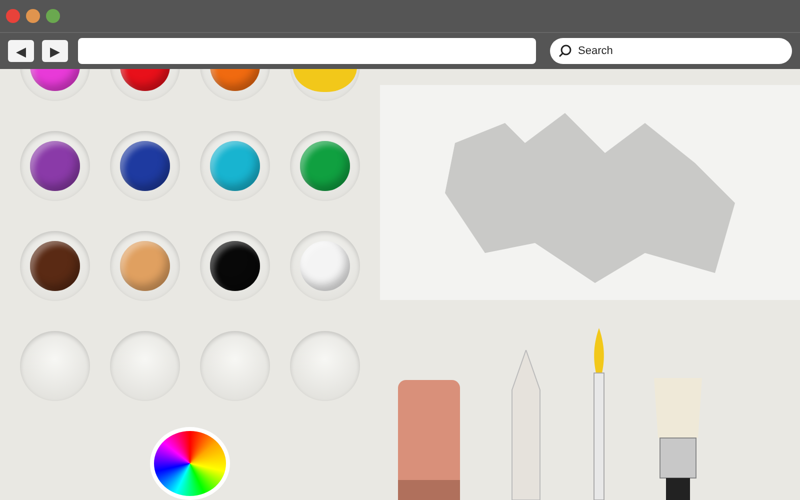 Image resolution: width=800 pixels, height=500 pixels. Describe the element at coordinates (653, 51) in the screenshot. I see `search-input: Search` at that location.